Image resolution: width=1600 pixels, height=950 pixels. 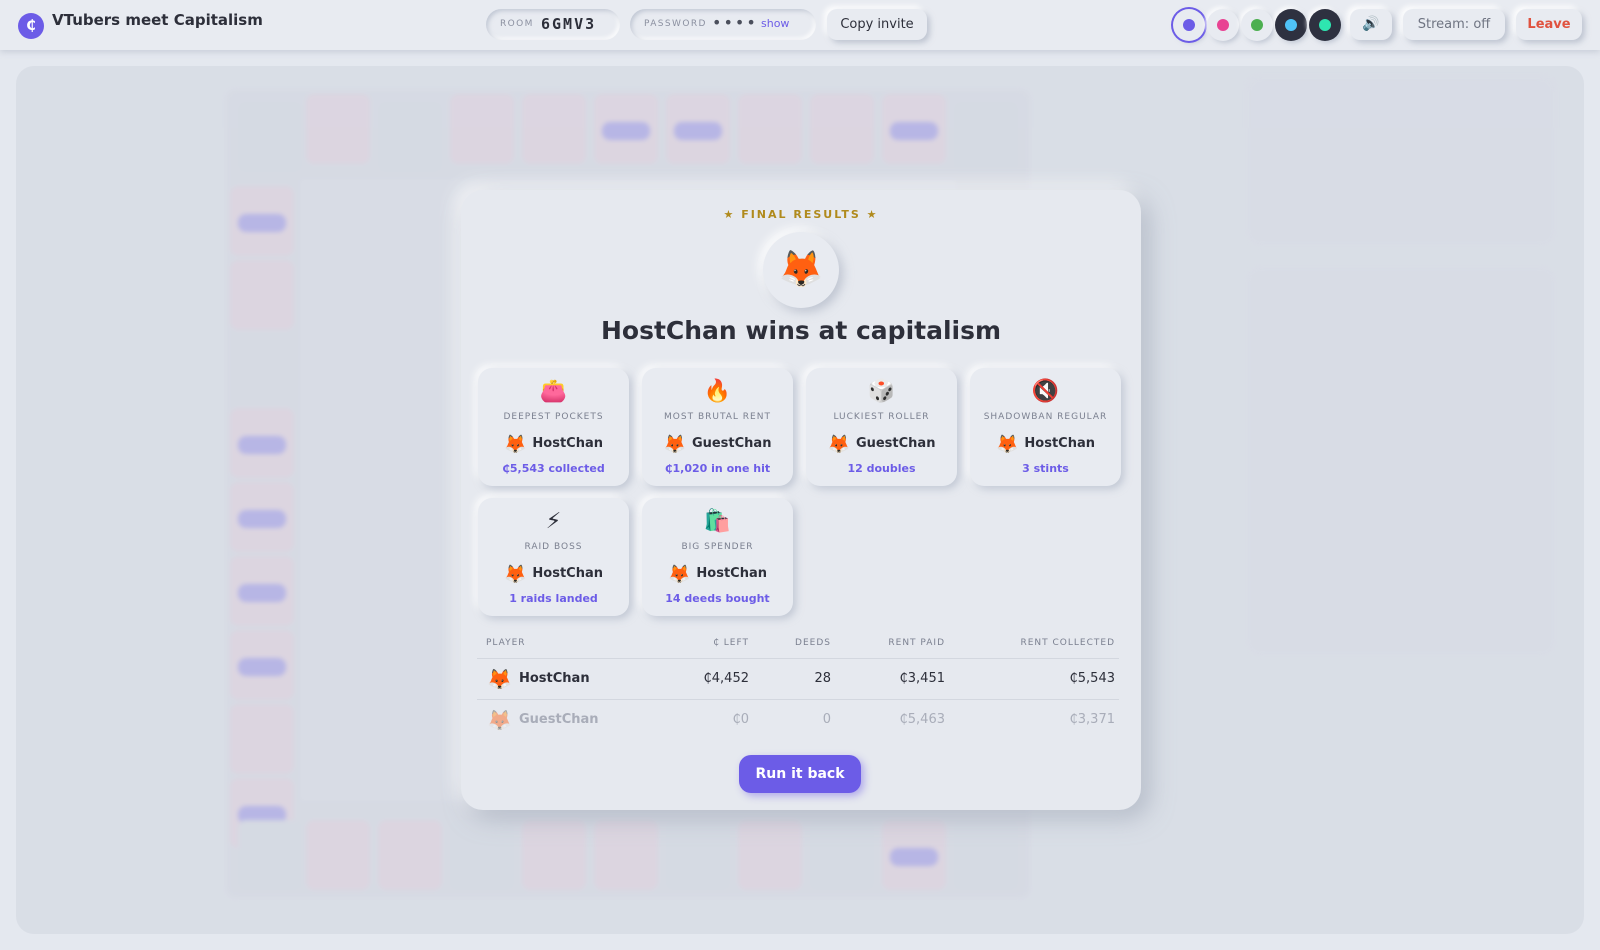 What do you see at coordinates (1045, 427) in the screenshot?
I see `award-card-shadowban-regular: 🔇 SHADOWBAN REGULAR 🦊 HostChan 3 stints` at bounding box center [1045, 427].